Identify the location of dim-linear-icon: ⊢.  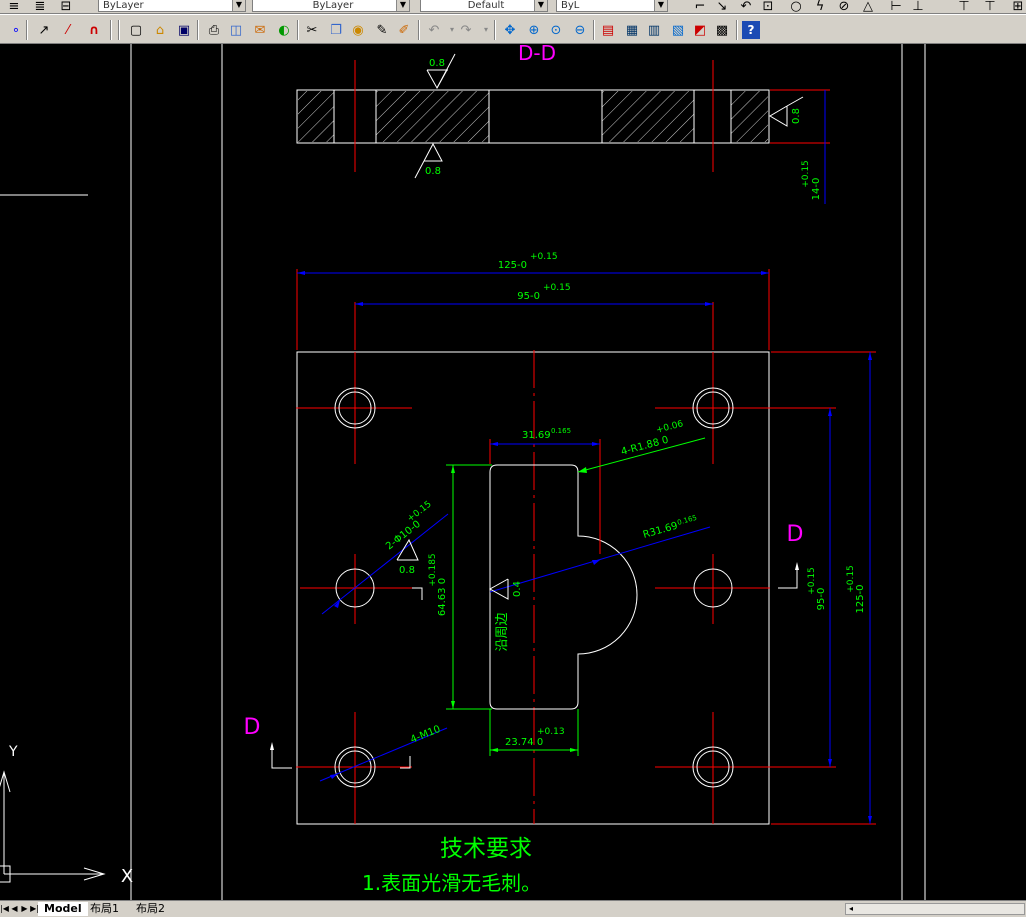
(896, 6).